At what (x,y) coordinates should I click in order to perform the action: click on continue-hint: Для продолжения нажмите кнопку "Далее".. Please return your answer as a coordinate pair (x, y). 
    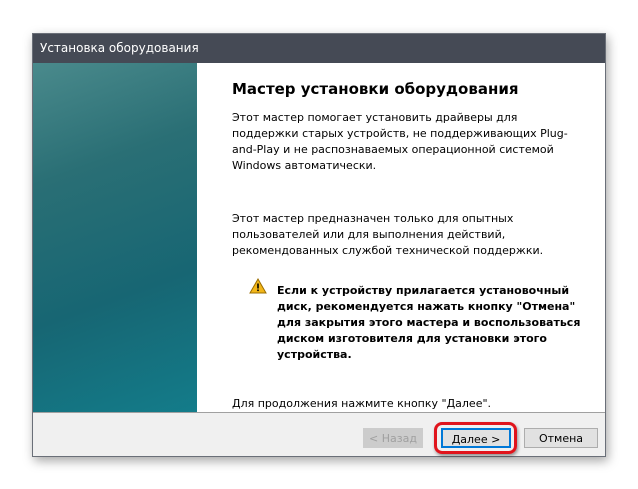
    Looking at the image, I should click on (362, 403).